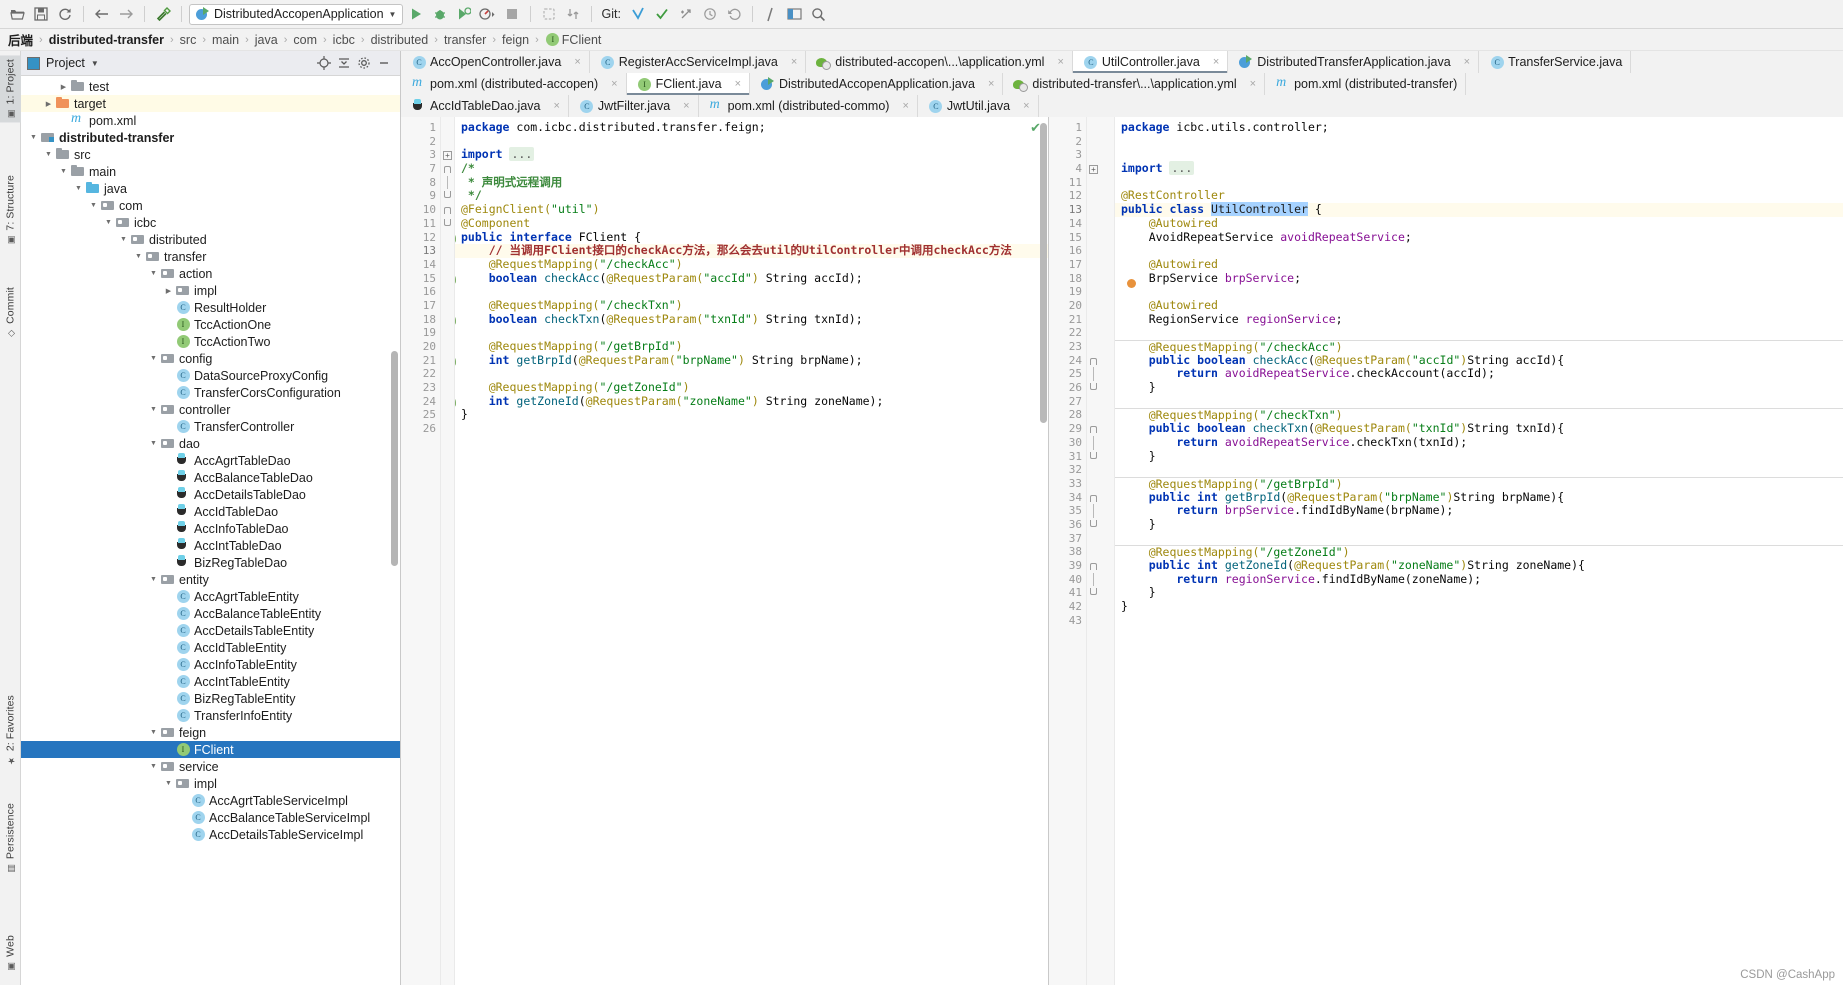 Image resolution: width=1843 pixels, height=985 pixels. What do you see at coordinates (485, 106) in the screenshot?
I see `editor-tab-accidtabledao-java: AccIdTableDao.java ×` at bounding box center [485, 106].